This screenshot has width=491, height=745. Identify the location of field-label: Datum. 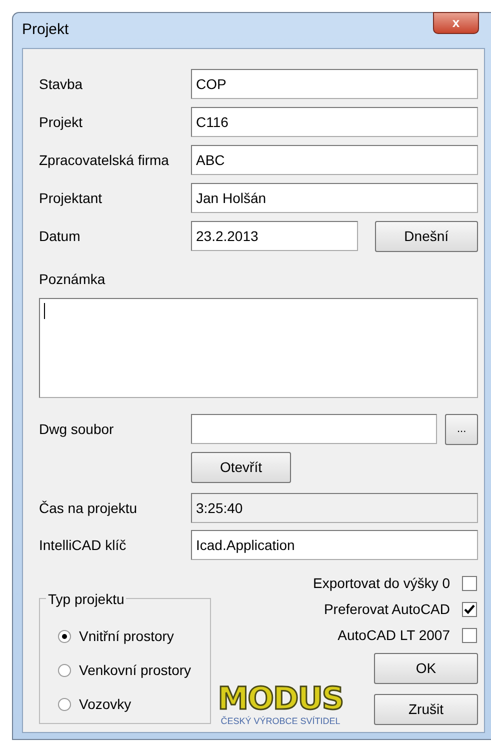
(60, 236).